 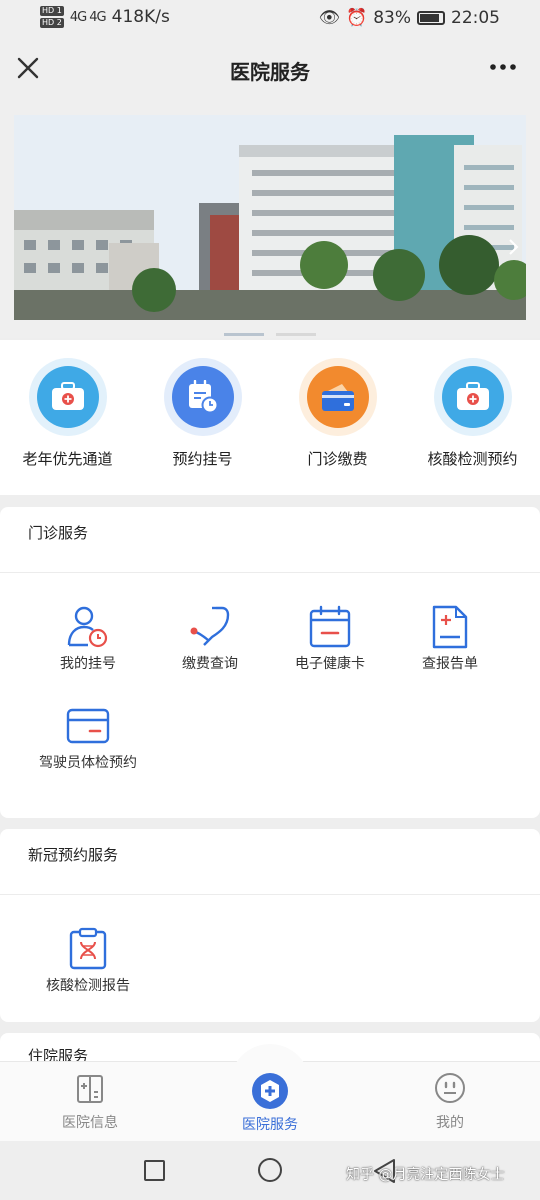 What do you see at coordinates (270, 334) in the screenshot?
I see `banner-pagination` at bounding box center [270, 334].